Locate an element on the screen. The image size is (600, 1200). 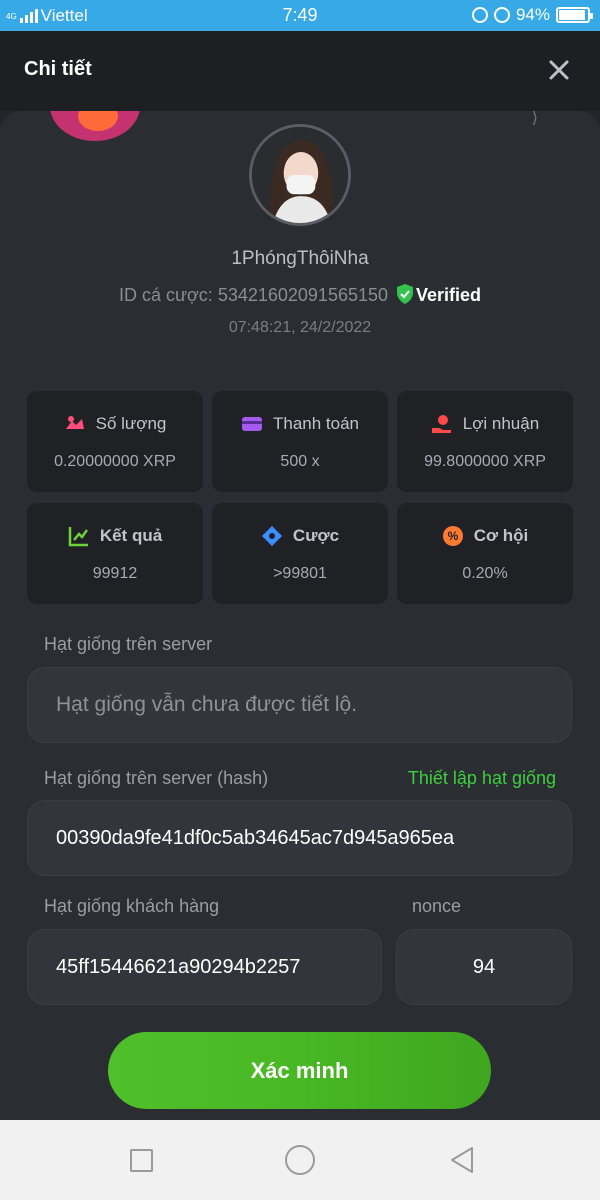
bet-id: 53421602091565150 is located at coordinates (303, 295).